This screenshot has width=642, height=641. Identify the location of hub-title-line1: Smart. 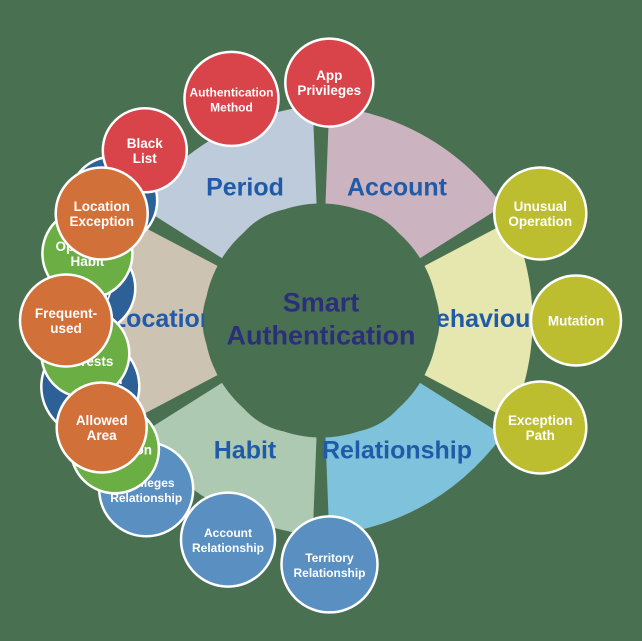
(321, 303).